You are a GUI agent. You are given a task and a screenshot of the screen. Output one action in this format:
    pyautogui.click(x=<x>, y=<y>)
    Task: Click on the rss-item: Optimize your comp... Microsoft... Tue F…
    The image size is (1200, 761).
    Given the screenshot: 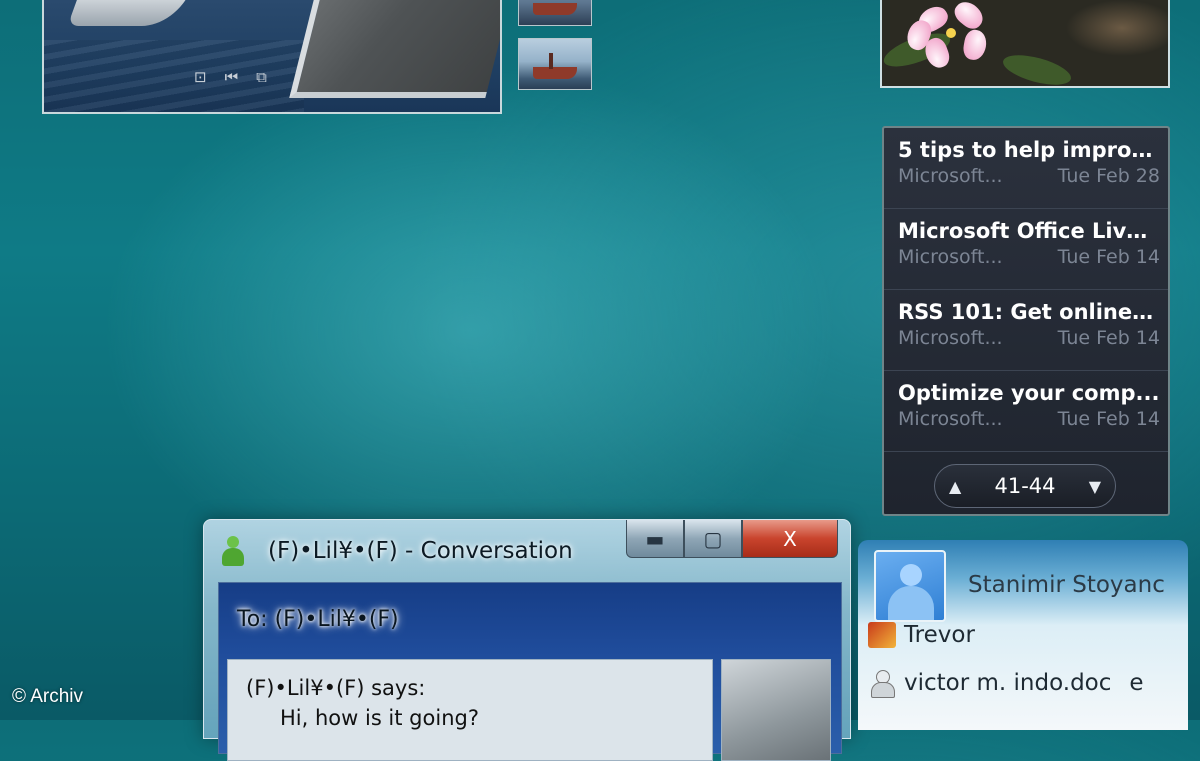 What is the action you would take?
    pyautogui.click(x=1026, y=411)
    